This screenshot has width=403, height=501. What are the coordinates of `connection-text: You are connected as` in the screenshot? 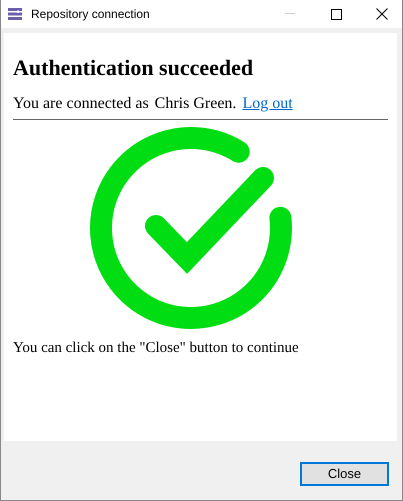 It's located at (81, 104).